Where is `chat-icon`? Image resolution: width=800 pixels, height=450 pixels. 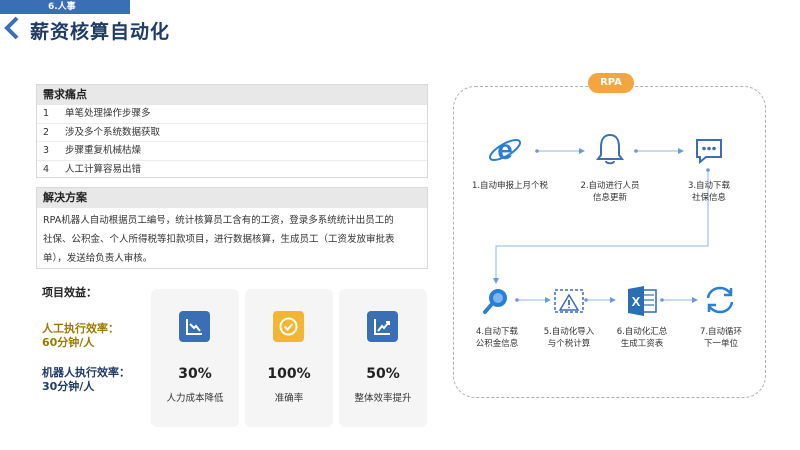
chat-icon is located at coordinates (709, 152).